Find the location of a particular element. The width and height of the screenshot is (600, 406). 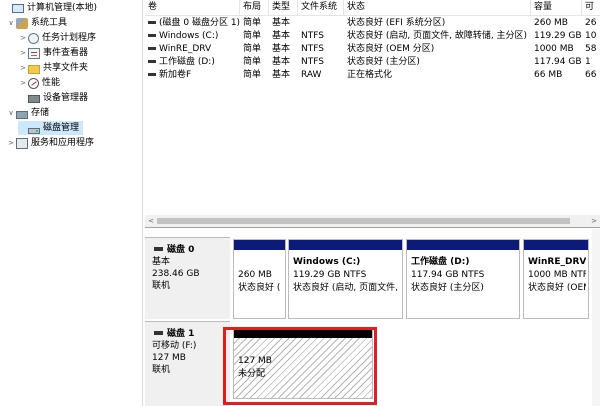

storage-icon is located at coordinates (22, 115).